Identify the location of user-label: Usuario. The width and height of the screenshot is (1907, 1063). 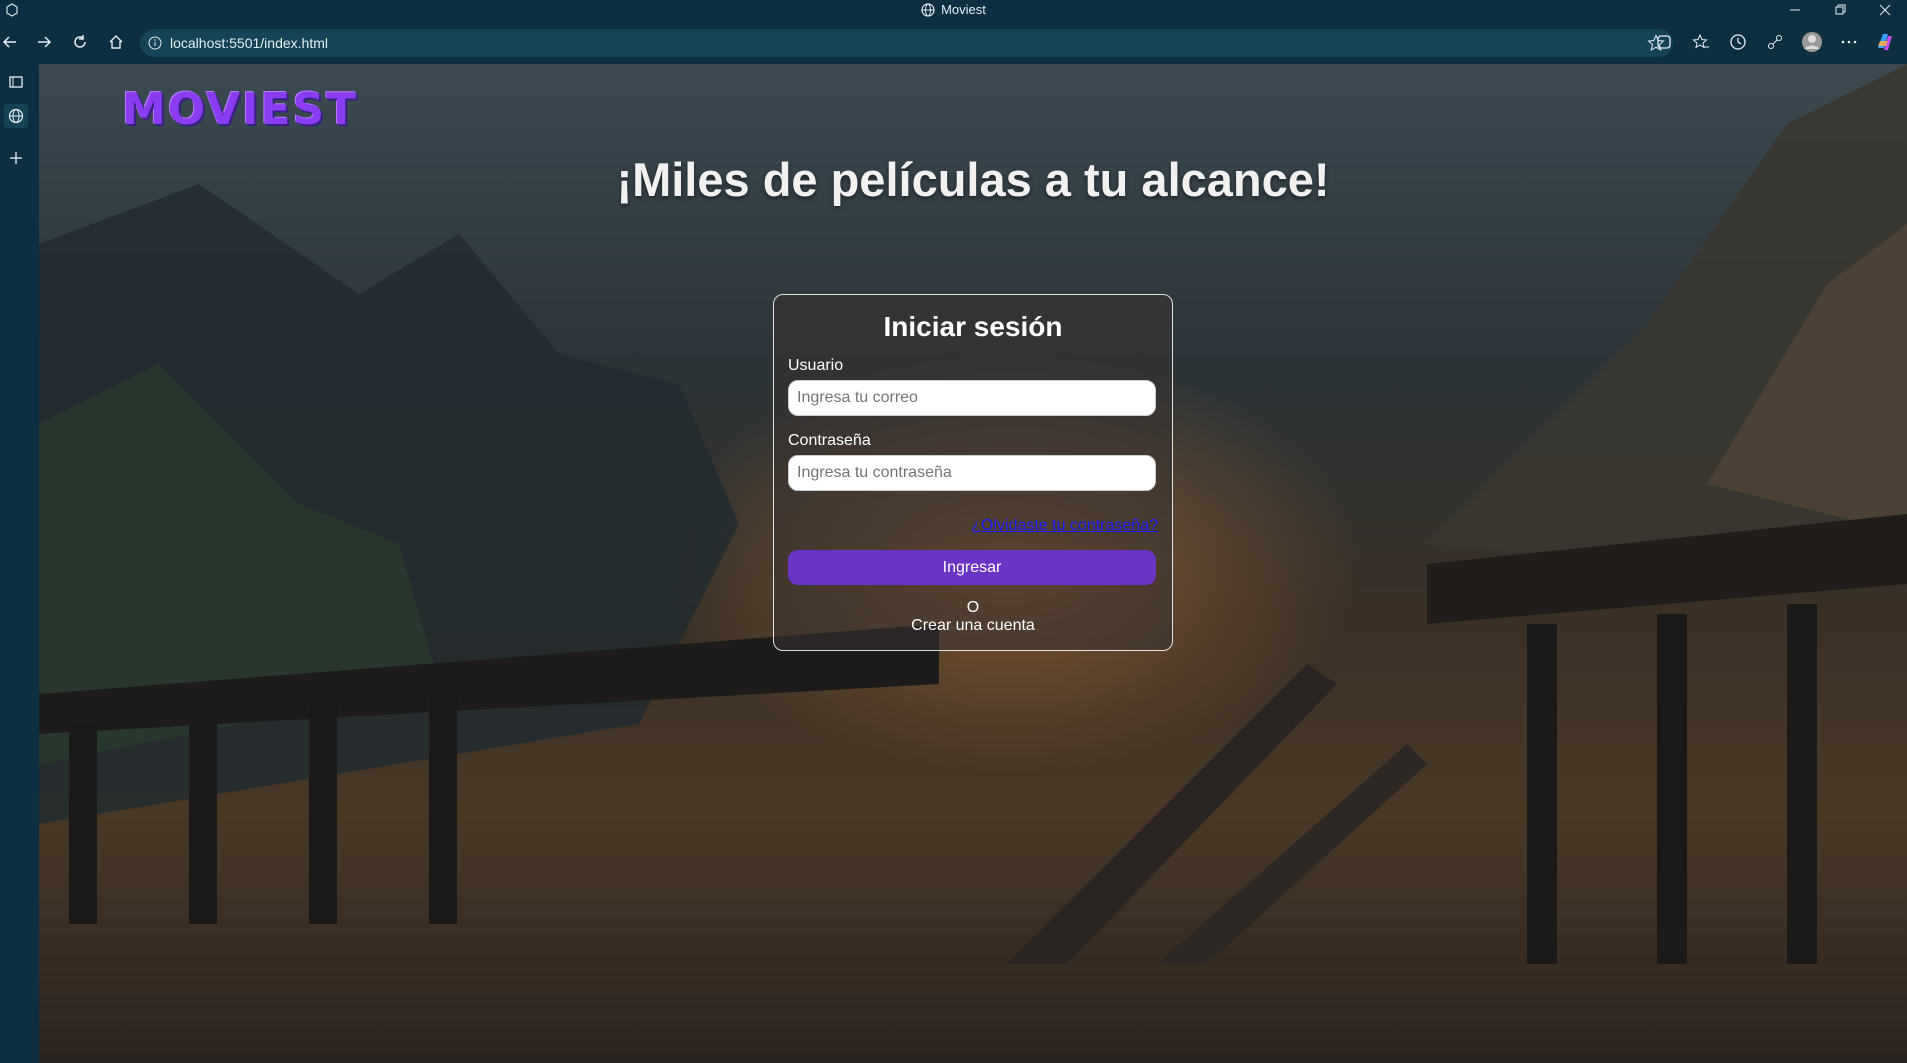
(816, 365).